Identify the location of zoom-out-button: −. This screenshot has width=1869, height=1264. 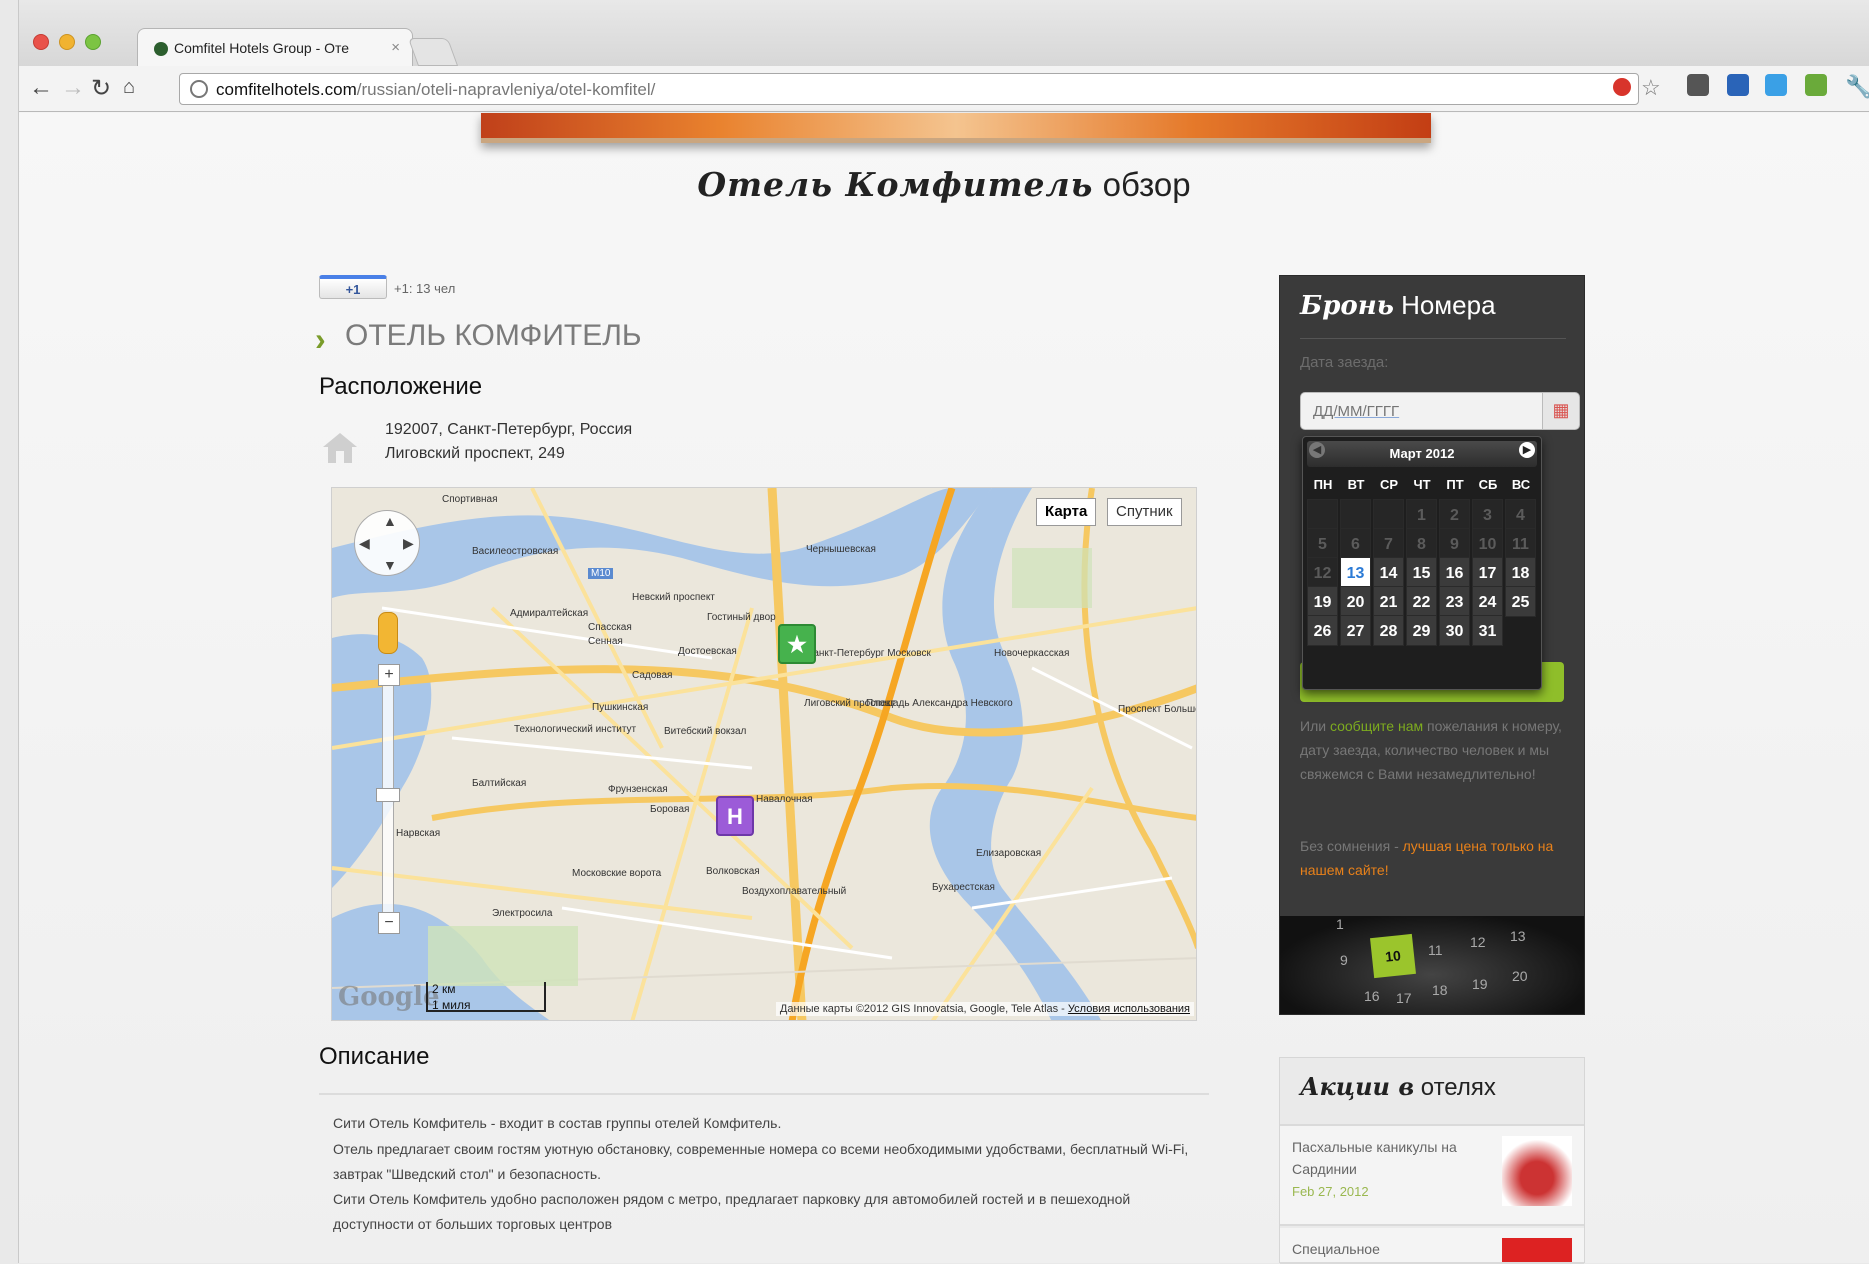
(389, 923).